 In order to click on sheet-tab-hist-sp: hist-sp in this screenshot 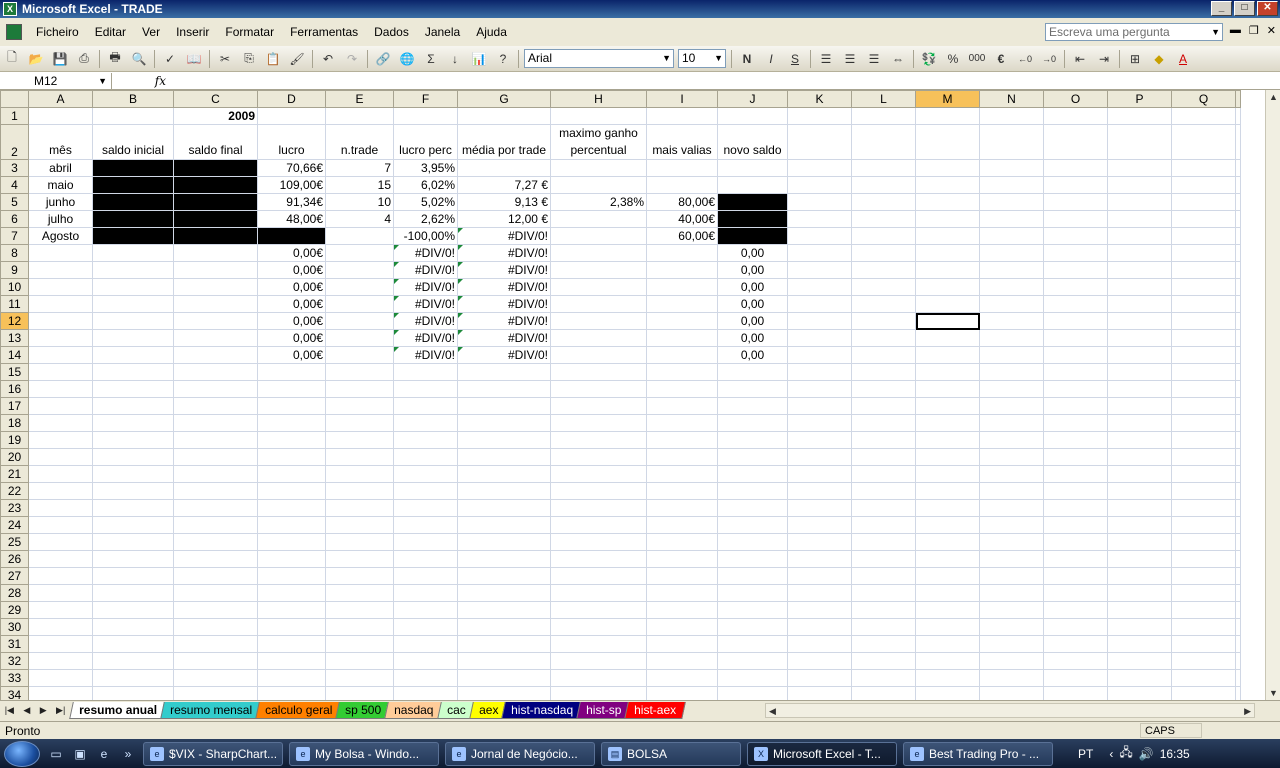, I will do `click(604, 710)`.